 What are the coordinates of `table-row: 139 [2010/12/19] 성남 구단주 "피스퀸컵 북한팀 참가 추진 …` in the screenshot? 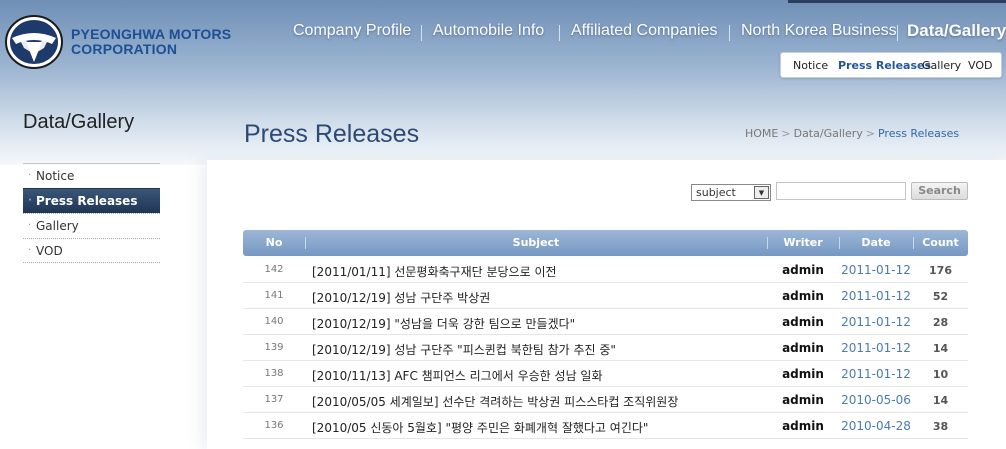 It's located at (605, 348).